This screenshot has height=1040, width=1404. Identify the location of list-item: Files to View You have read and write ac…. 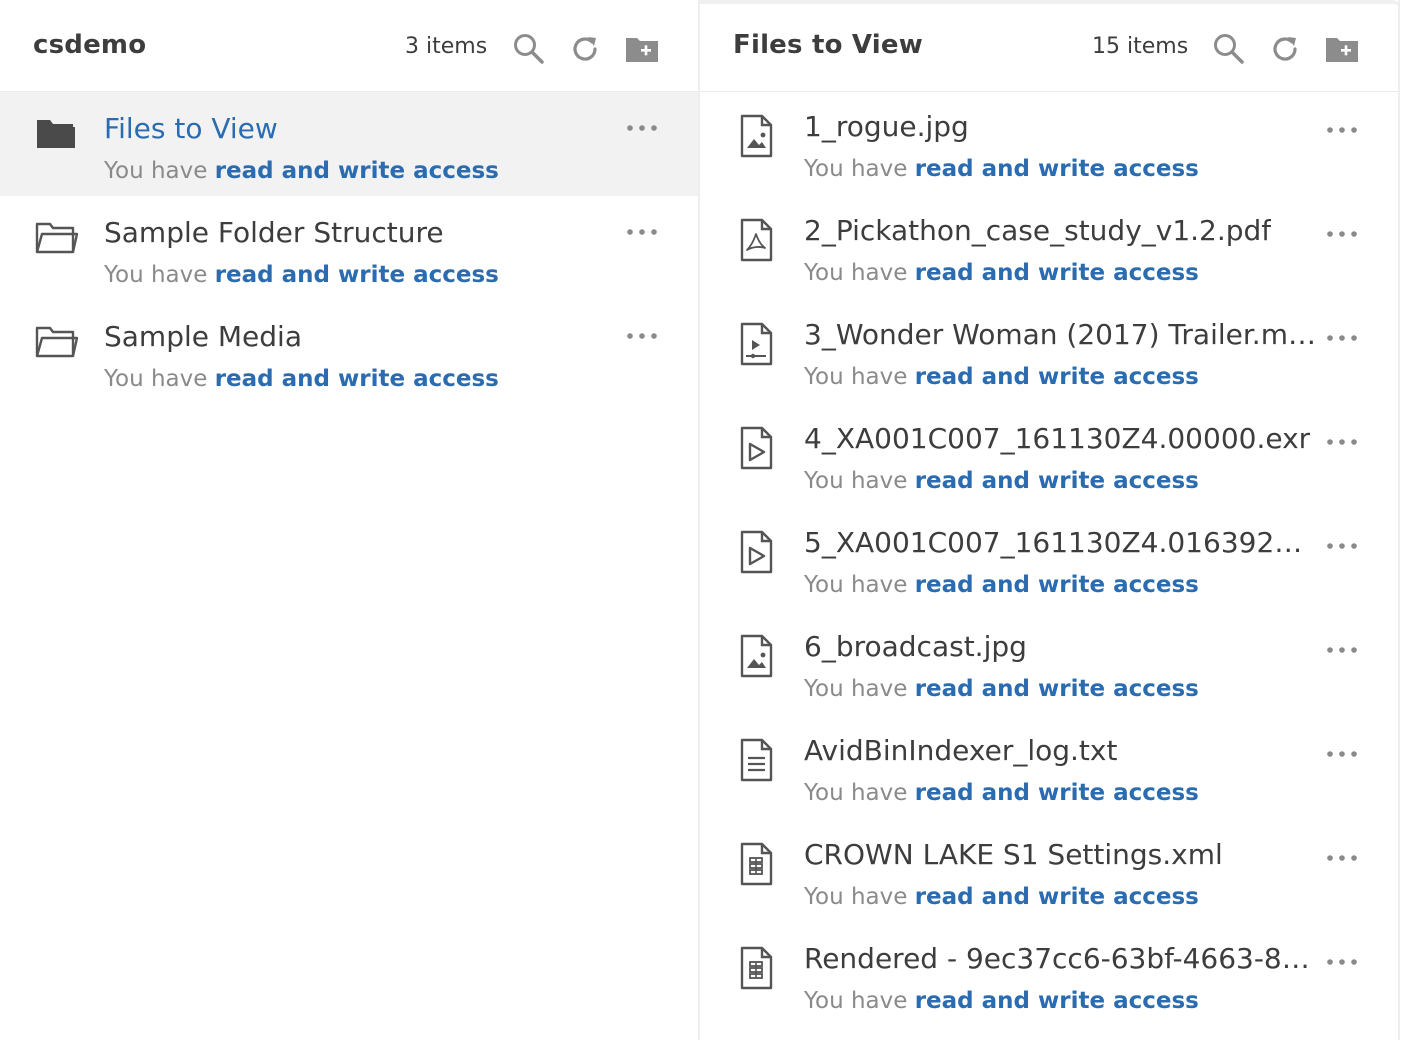
(349, 144).